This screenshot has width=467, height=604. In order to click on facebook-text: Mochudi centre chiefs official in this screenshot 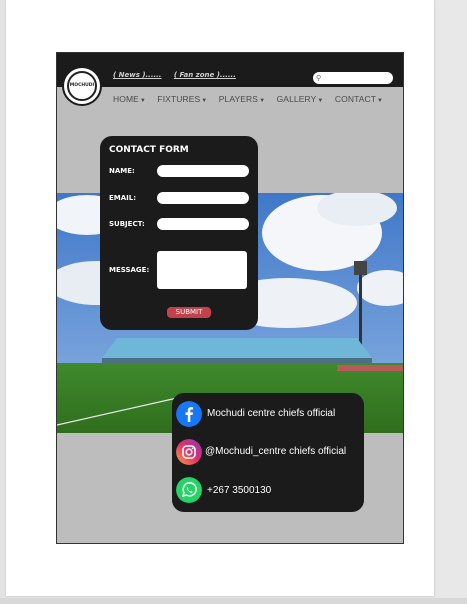, I will do `click(271, 413)`.